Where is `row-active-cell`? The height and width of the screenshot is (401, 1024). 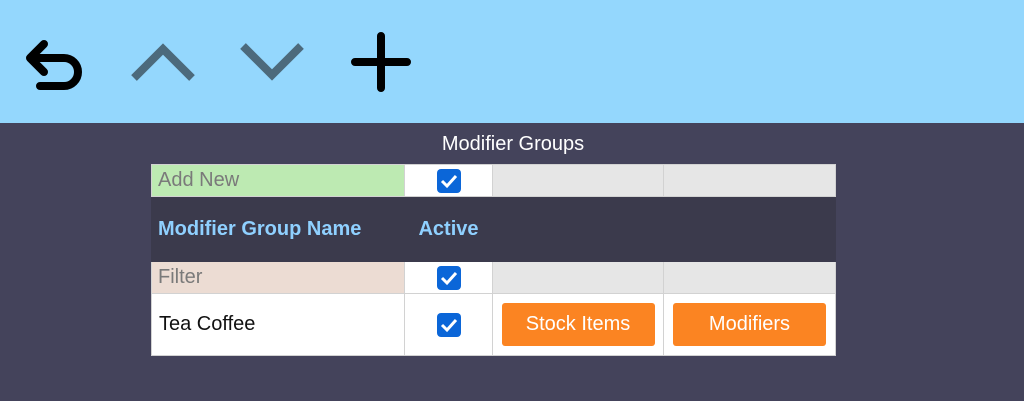 row-active-cell is located at coordinates (448, 324).